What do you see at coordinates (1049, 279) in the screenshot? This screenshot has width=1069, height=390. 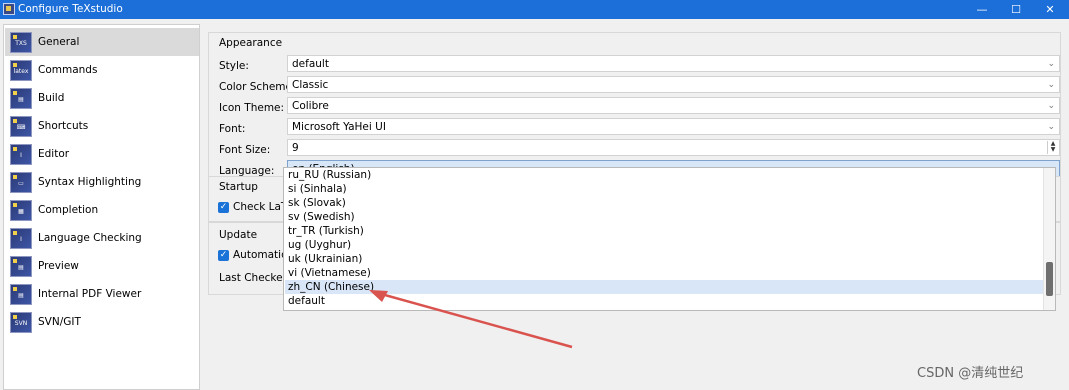 I see `scrollbar-thumb` at bounding box center [1049, 279].